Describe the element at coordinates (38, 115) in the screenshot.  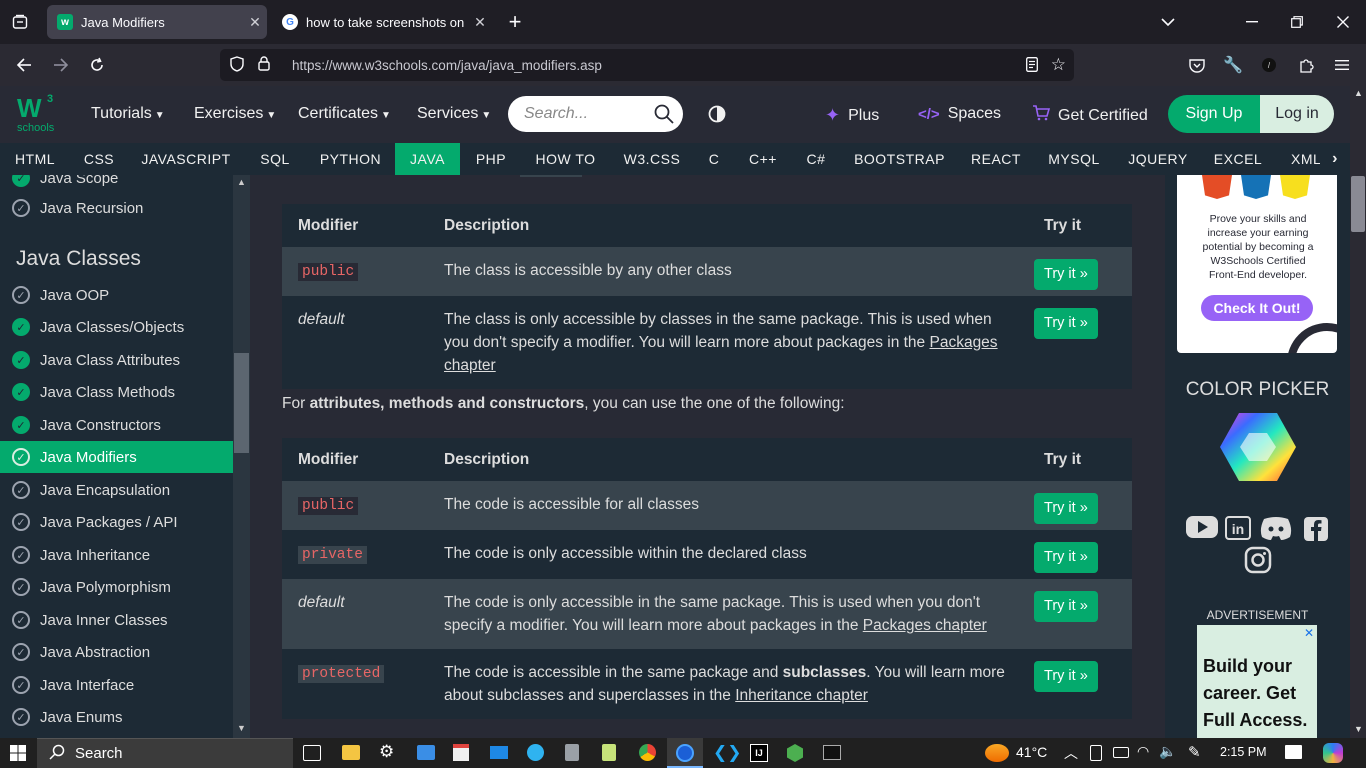
I see `w3schools-logo: W 3 schools` at that location.